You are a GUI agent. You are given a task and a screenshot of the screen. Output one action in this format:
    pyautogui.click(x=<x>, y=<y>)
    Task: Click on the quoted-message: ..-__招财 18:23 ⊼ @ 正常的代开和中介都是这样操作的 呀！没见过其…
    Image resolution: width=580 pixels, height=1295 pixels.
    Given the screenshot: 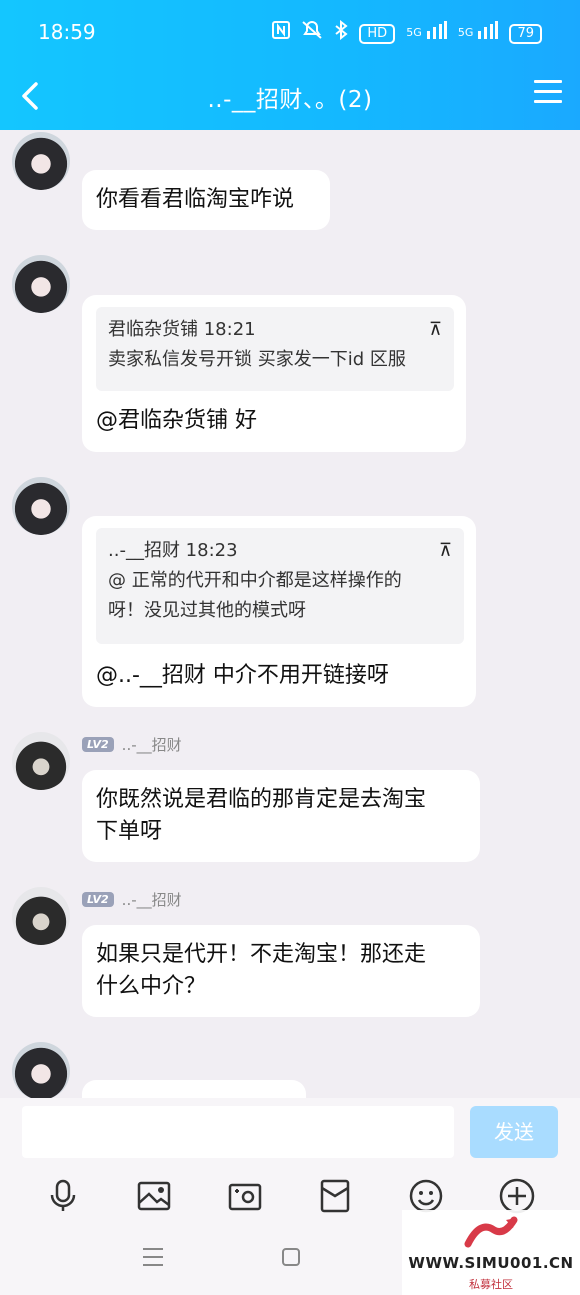 What is the action you would take?
    pyautogui.click(x=280, y=586)
    